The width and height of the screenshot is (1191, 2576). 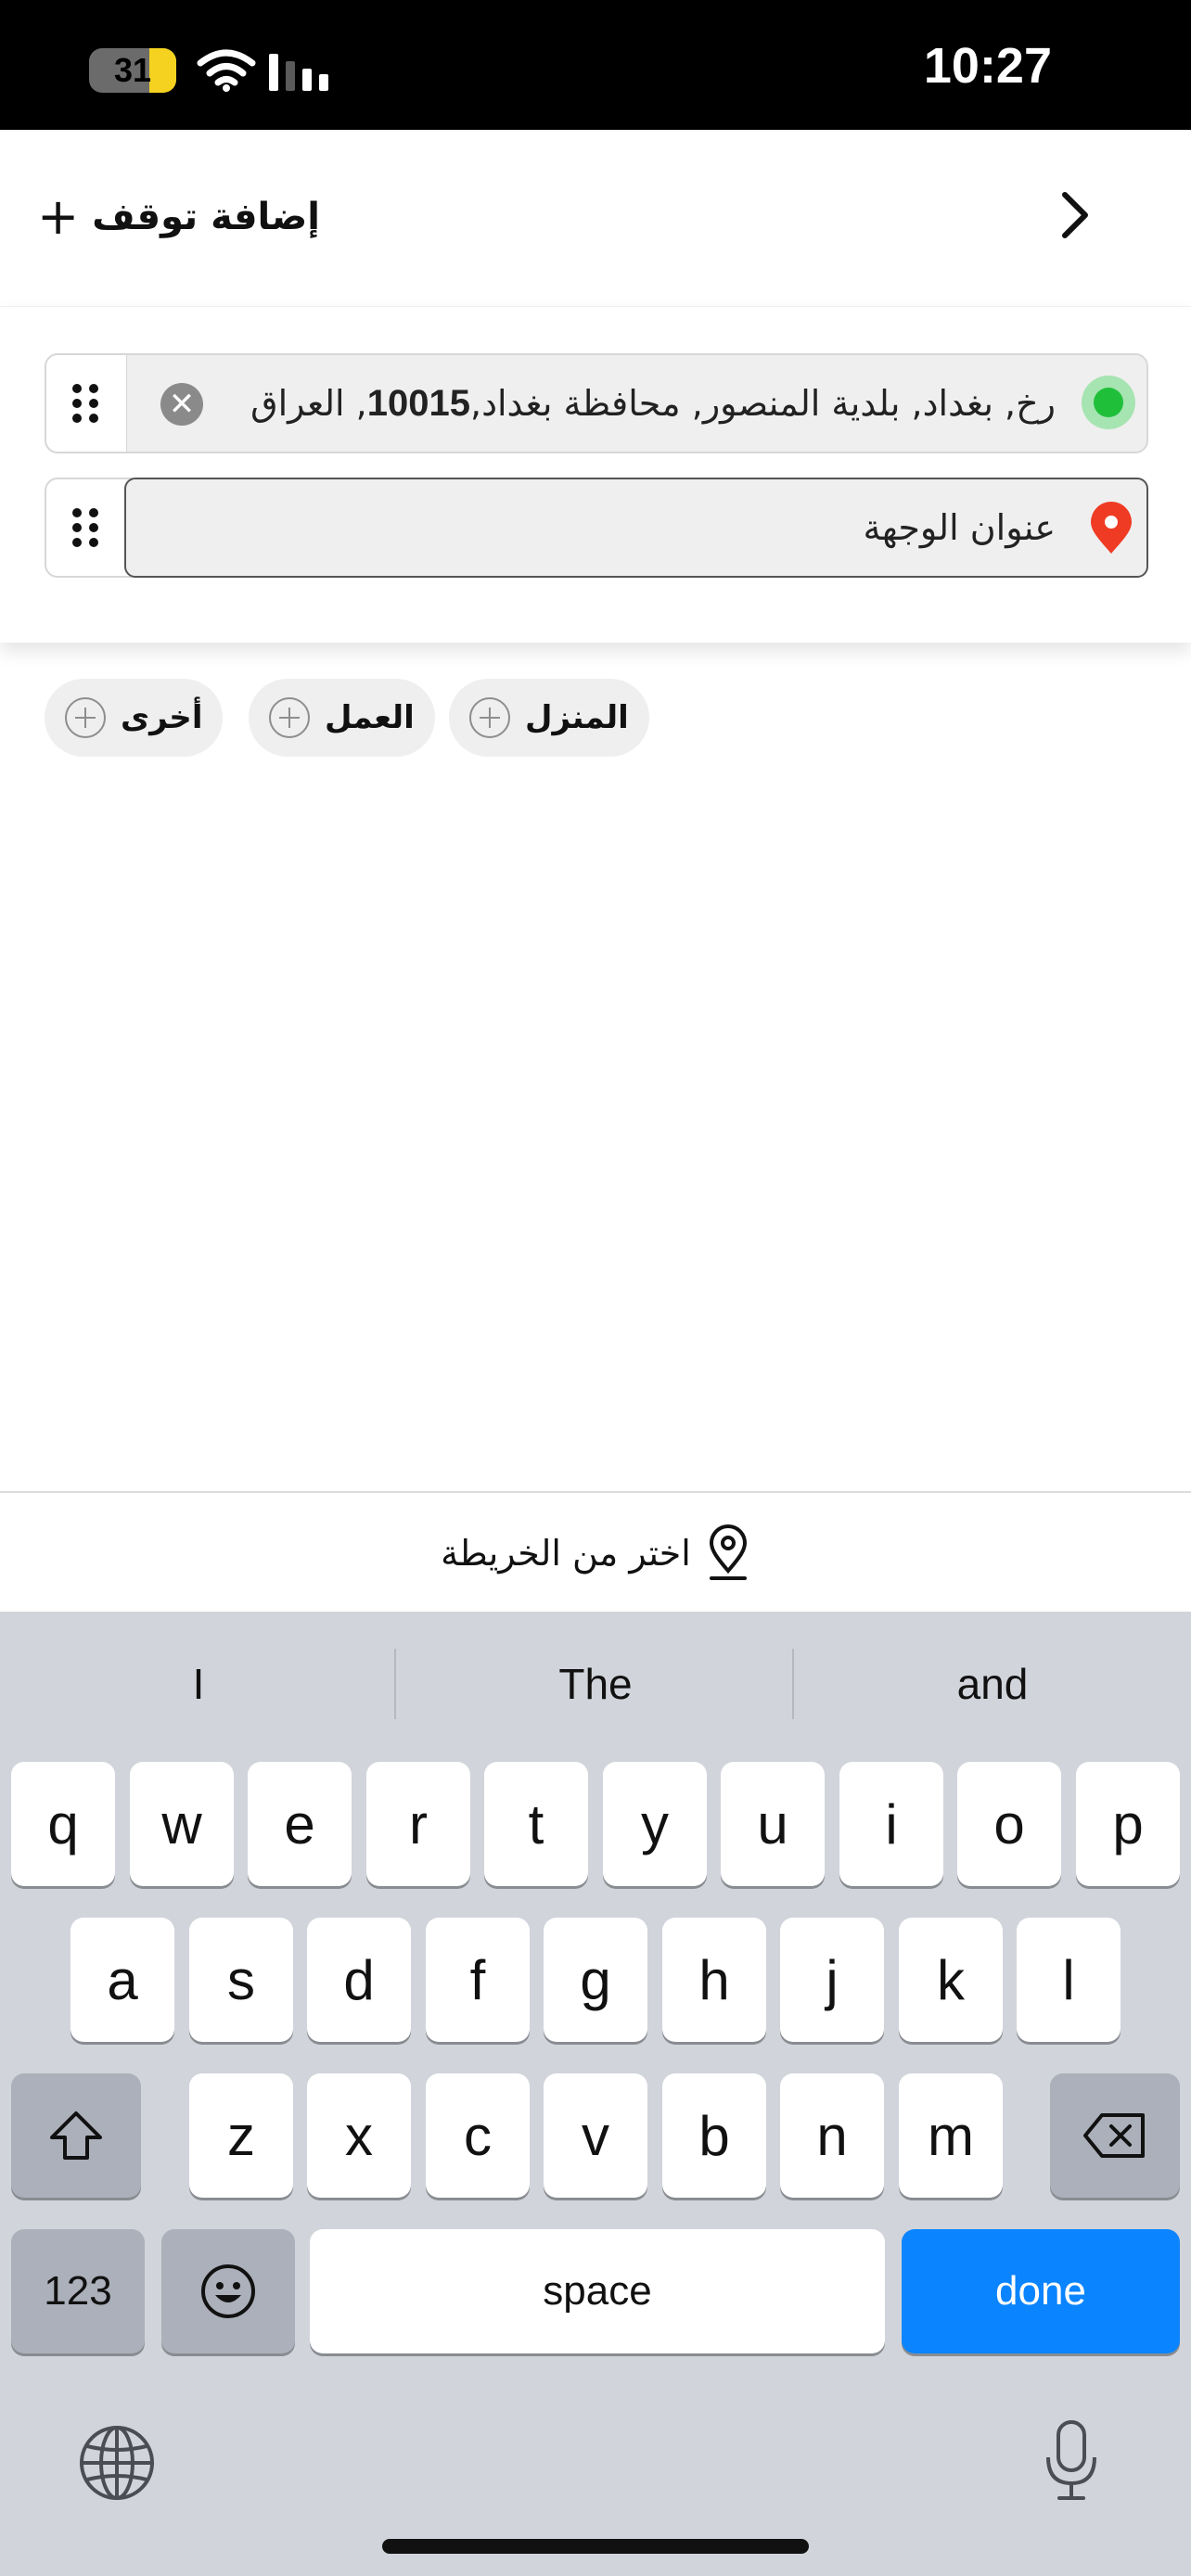 What do you see at coordinates (728, 1552) in the screenshot?
I see `map-pin-icon` at bounding box center [728, 1552].